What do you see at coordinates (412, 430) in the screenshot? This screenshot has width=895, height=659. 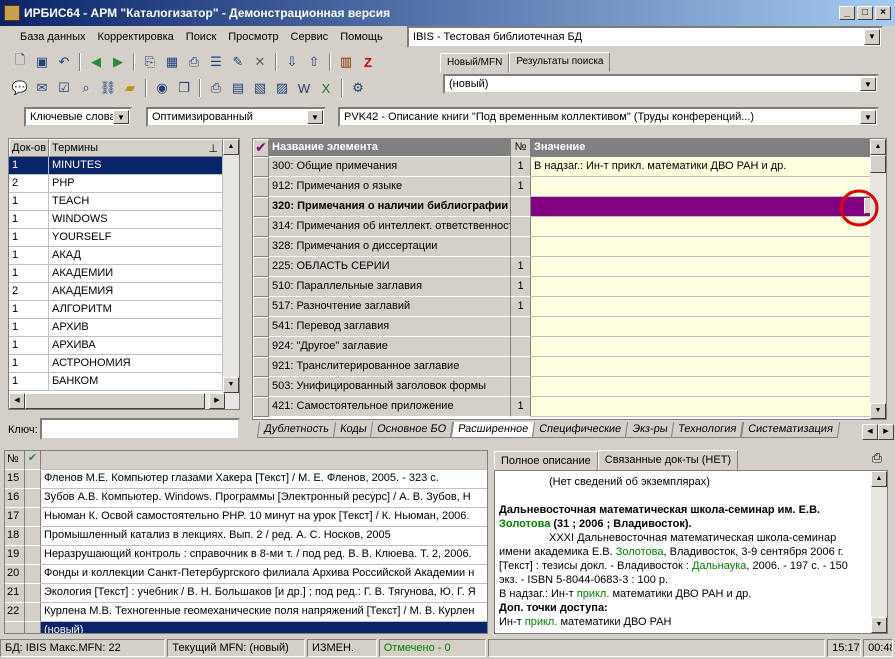 I see `worksheet-tab: Основное БО` at bounding box center [412, 430].